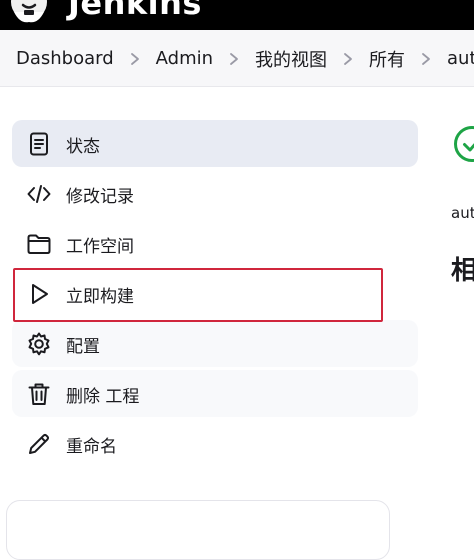 The image size is (474, 560). Describe the element at coordinates (83, 344) in the screenshot. I see `task-label: 配置` at that location.